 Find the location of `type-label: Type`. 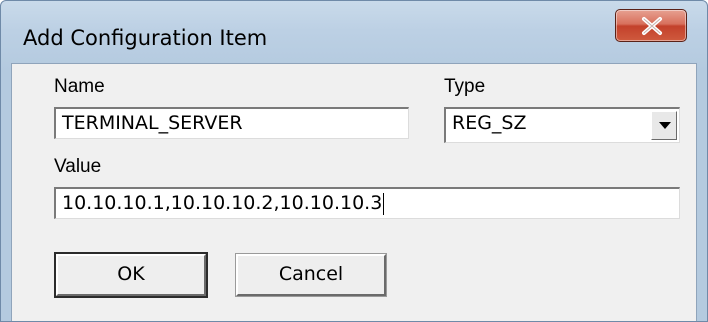

type-label: Type is located at coordinates (465, 86).